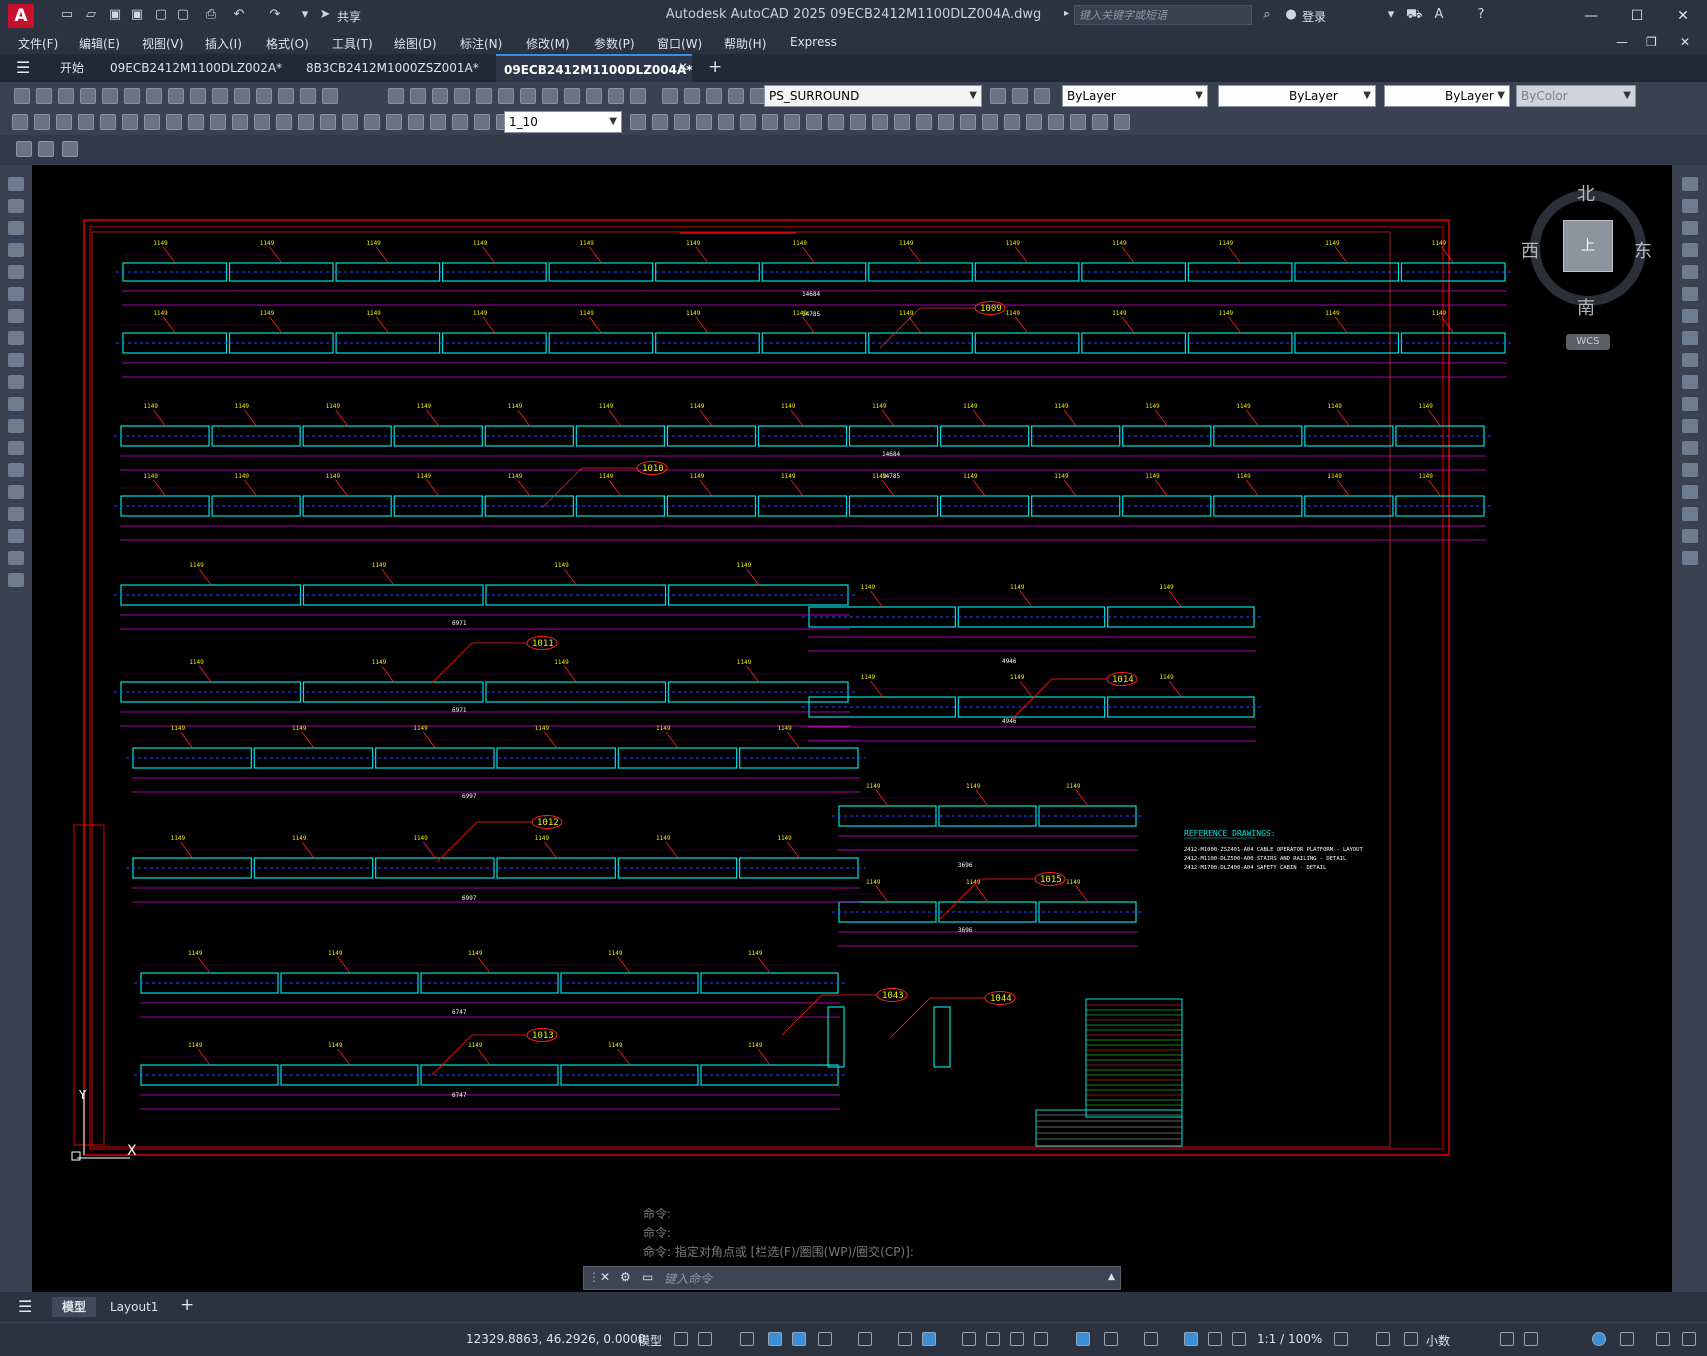 This screenshot has height=1356, width=1707. Describe the element at coordinates (1411, 1339) in the screenshot. I see `units-icon` at that location.